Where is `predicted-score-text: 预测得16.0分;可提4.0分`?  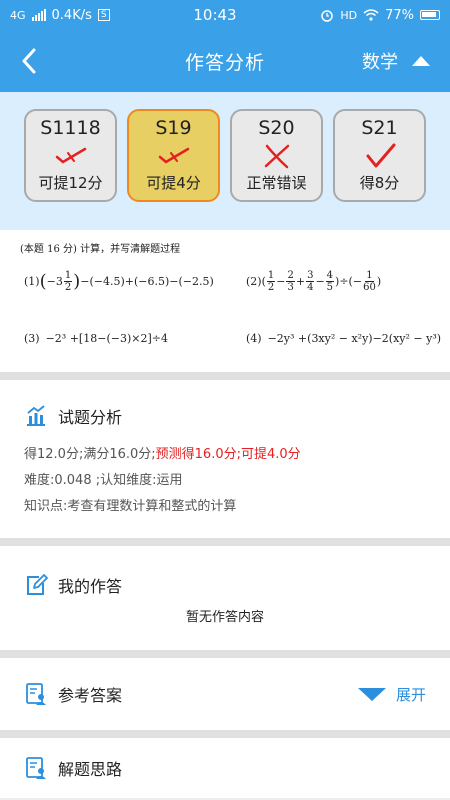
predicted-score-text: 预测得16.0分;可提4.0分 is located at coordinates (228, 454).